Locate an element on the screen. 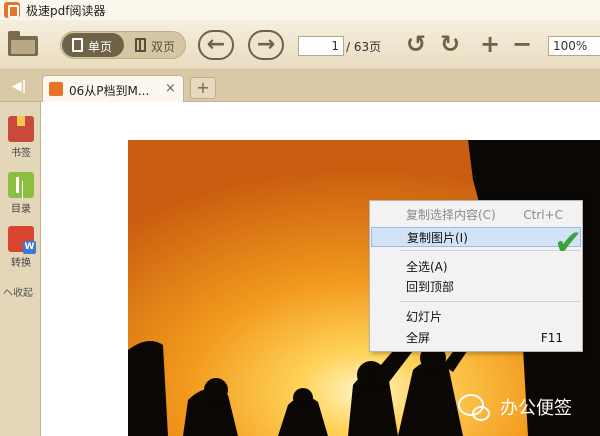 Image resolution: width=600 pixels, height=436 pixels. tab-bar: ◀| 06从P档到M... × + is located at coordinates (300, 86).